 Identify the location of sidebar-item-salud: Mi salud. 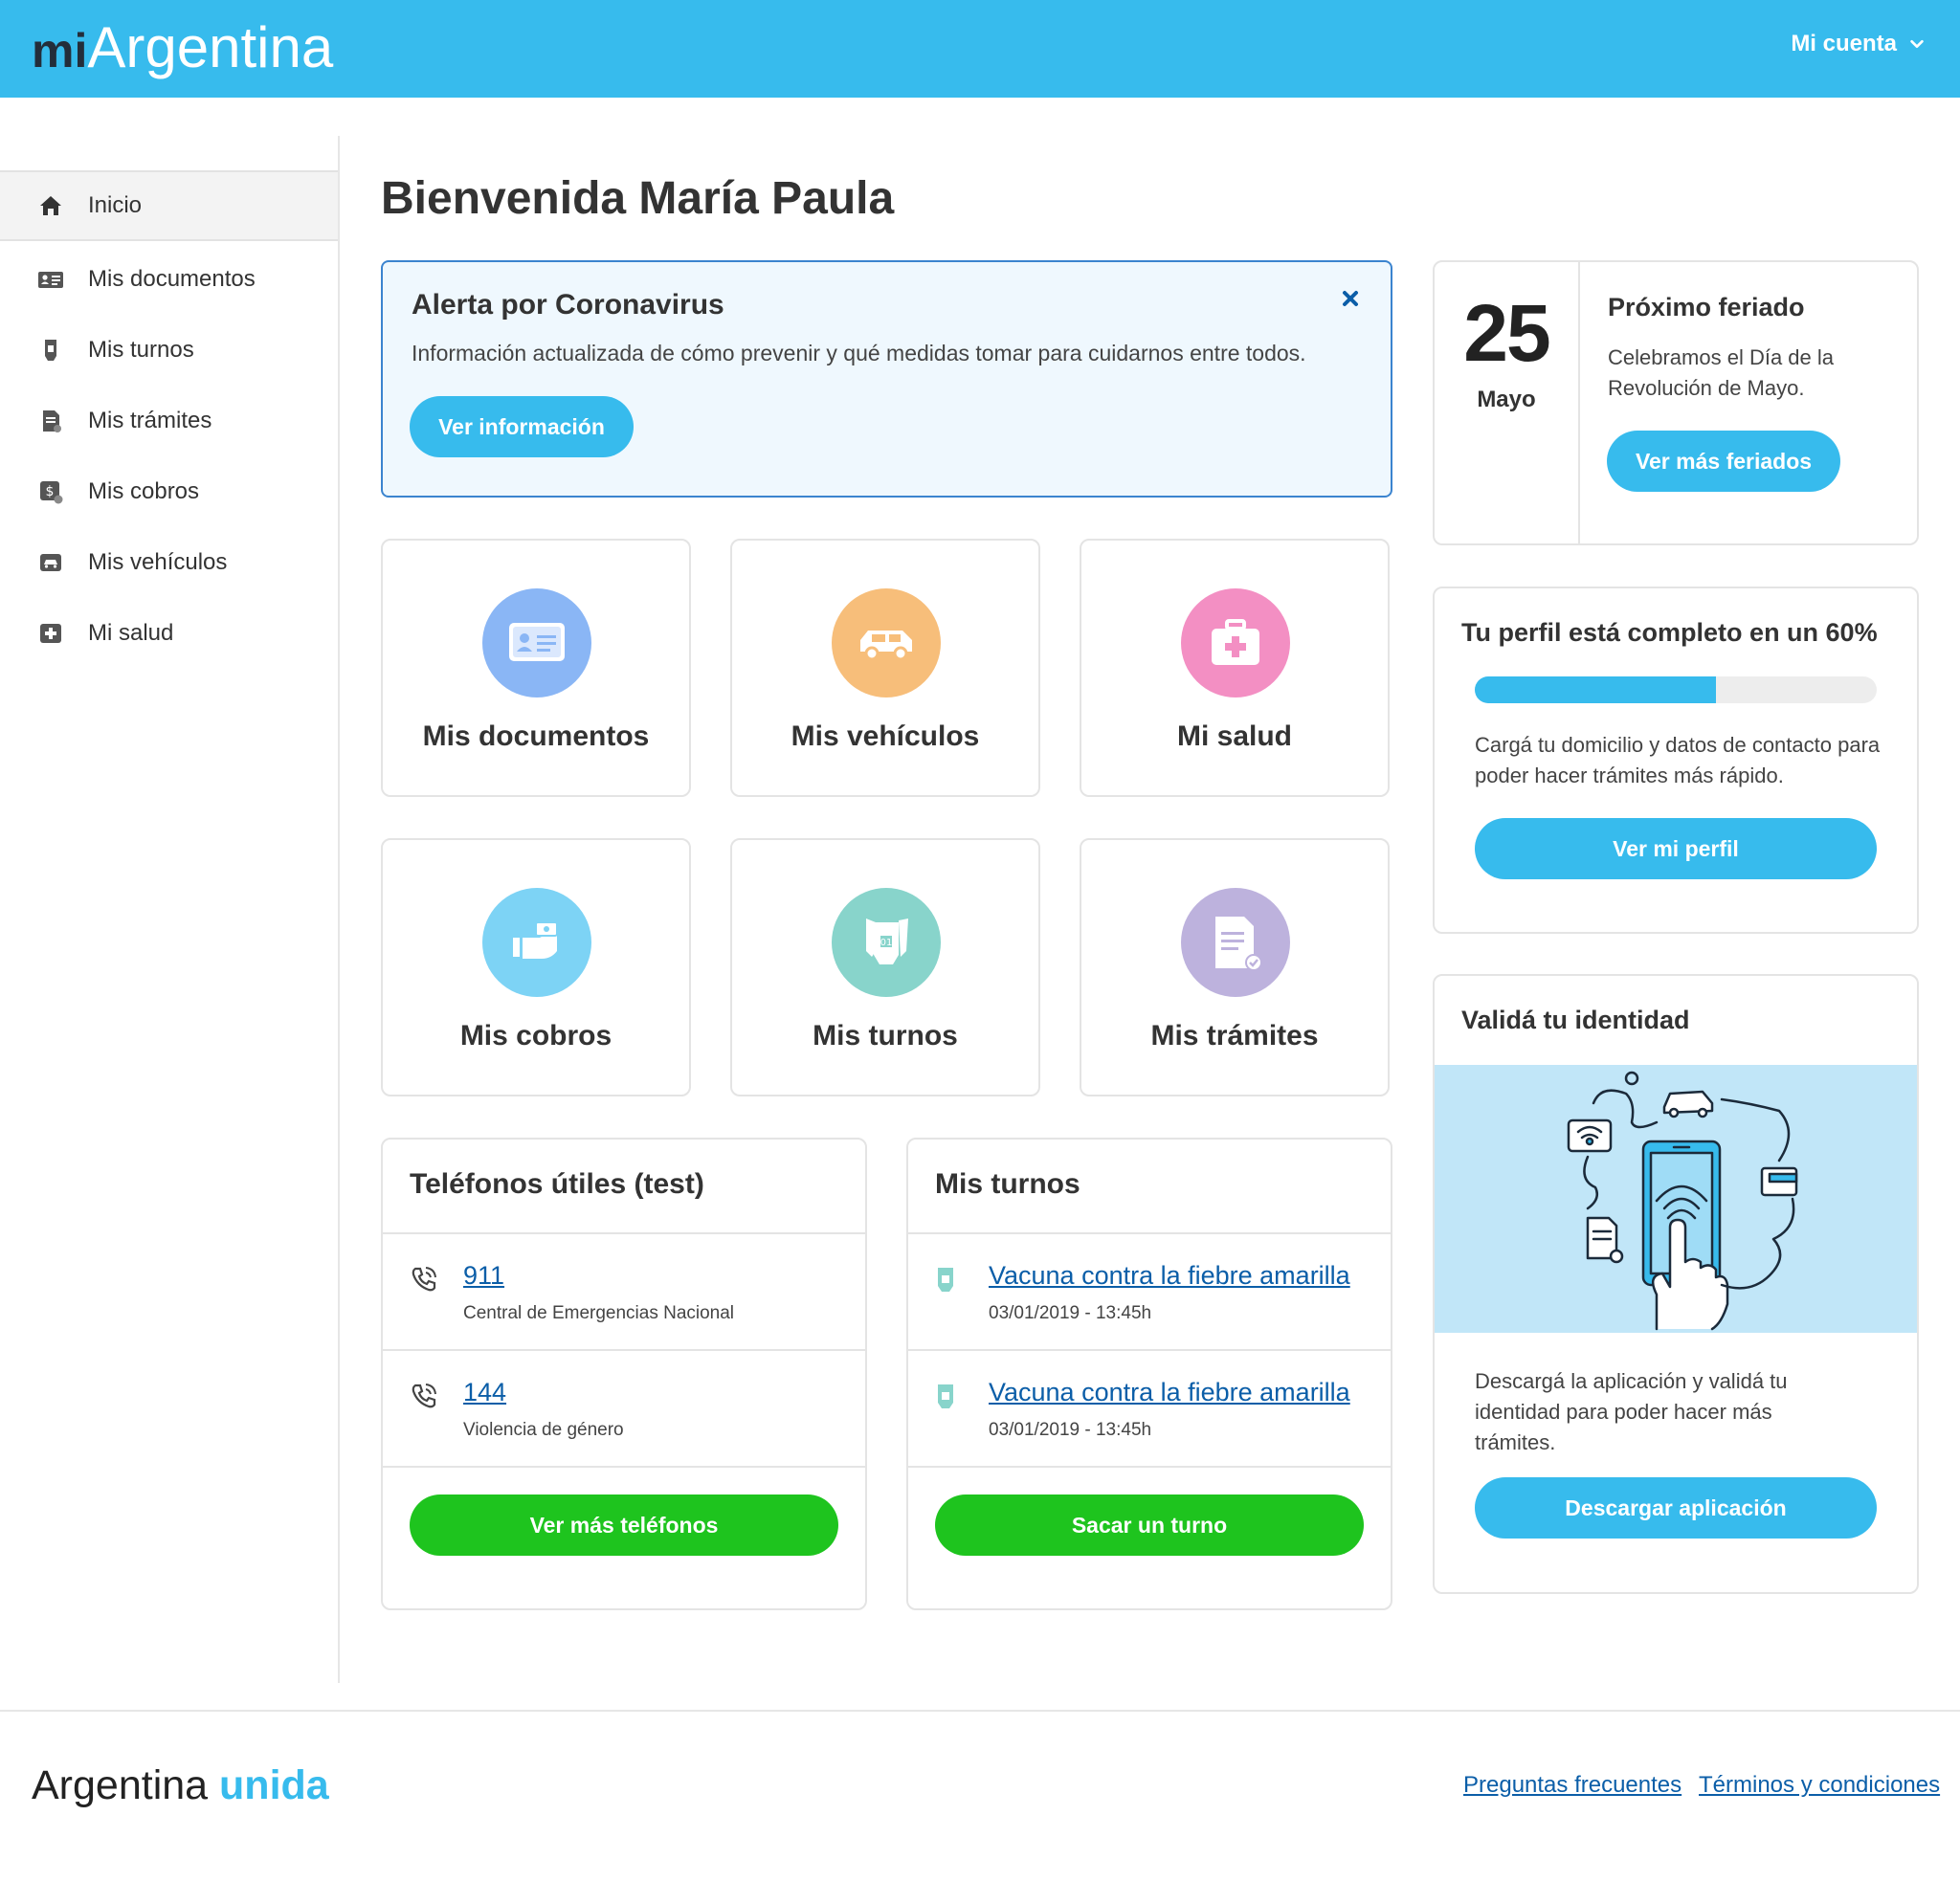
(169, 633).